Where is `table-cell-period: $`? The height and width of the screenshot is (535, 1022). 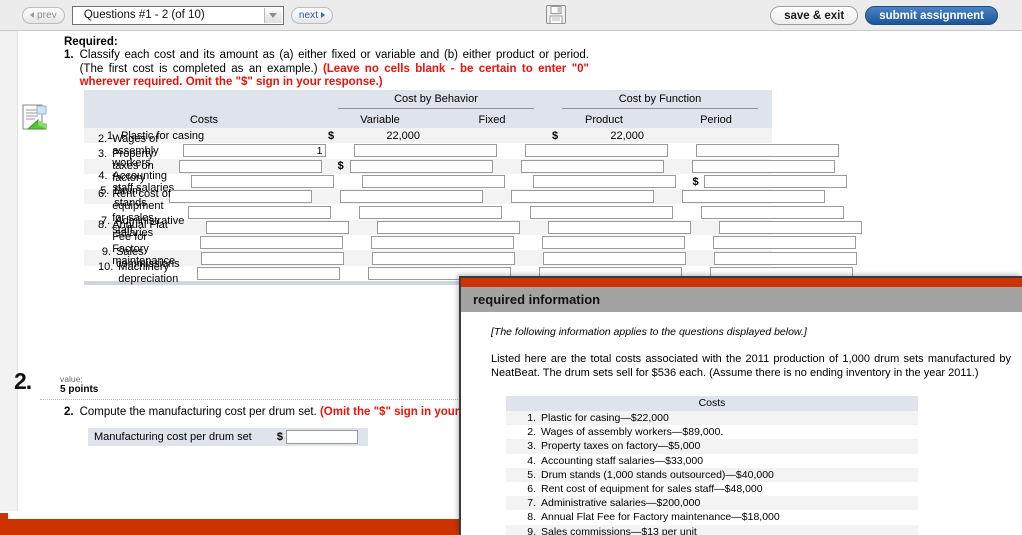
table-cell-period: $ is located at coordinates (773, 182).